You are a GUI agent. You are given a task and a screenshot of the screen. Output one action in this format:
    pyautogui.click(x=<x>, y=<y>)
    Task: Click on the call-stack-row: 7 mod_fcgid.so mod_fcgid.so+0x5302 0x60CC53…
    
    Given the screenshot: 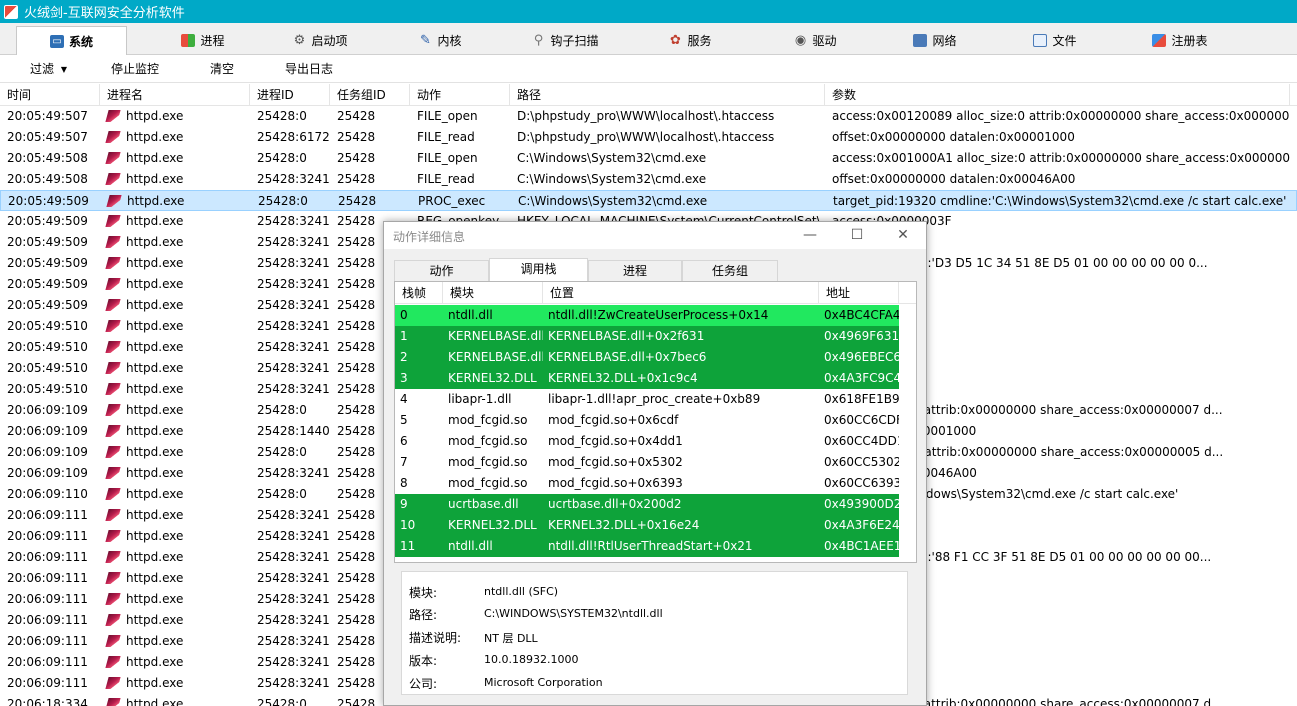 What is the action you would take?
    pyautogui.click(x=647, y=462)
    